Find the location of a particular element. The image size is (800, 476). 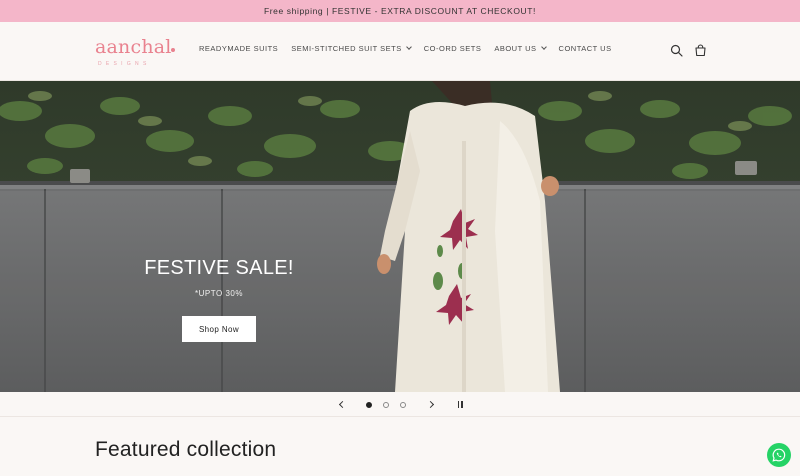

shop-now-button: Shop Now is located at coordinates (219, 329).